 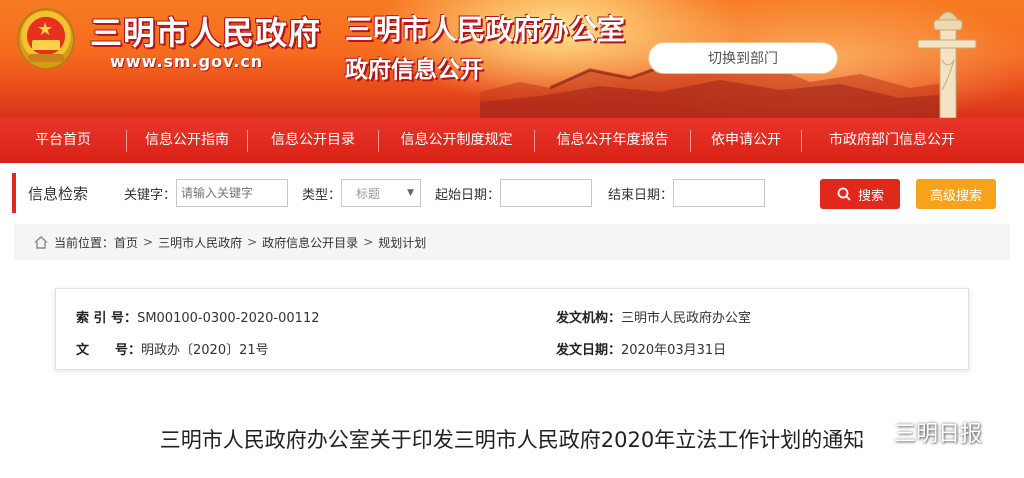 I want to click on emblem-base, so click(x=46, y=58).